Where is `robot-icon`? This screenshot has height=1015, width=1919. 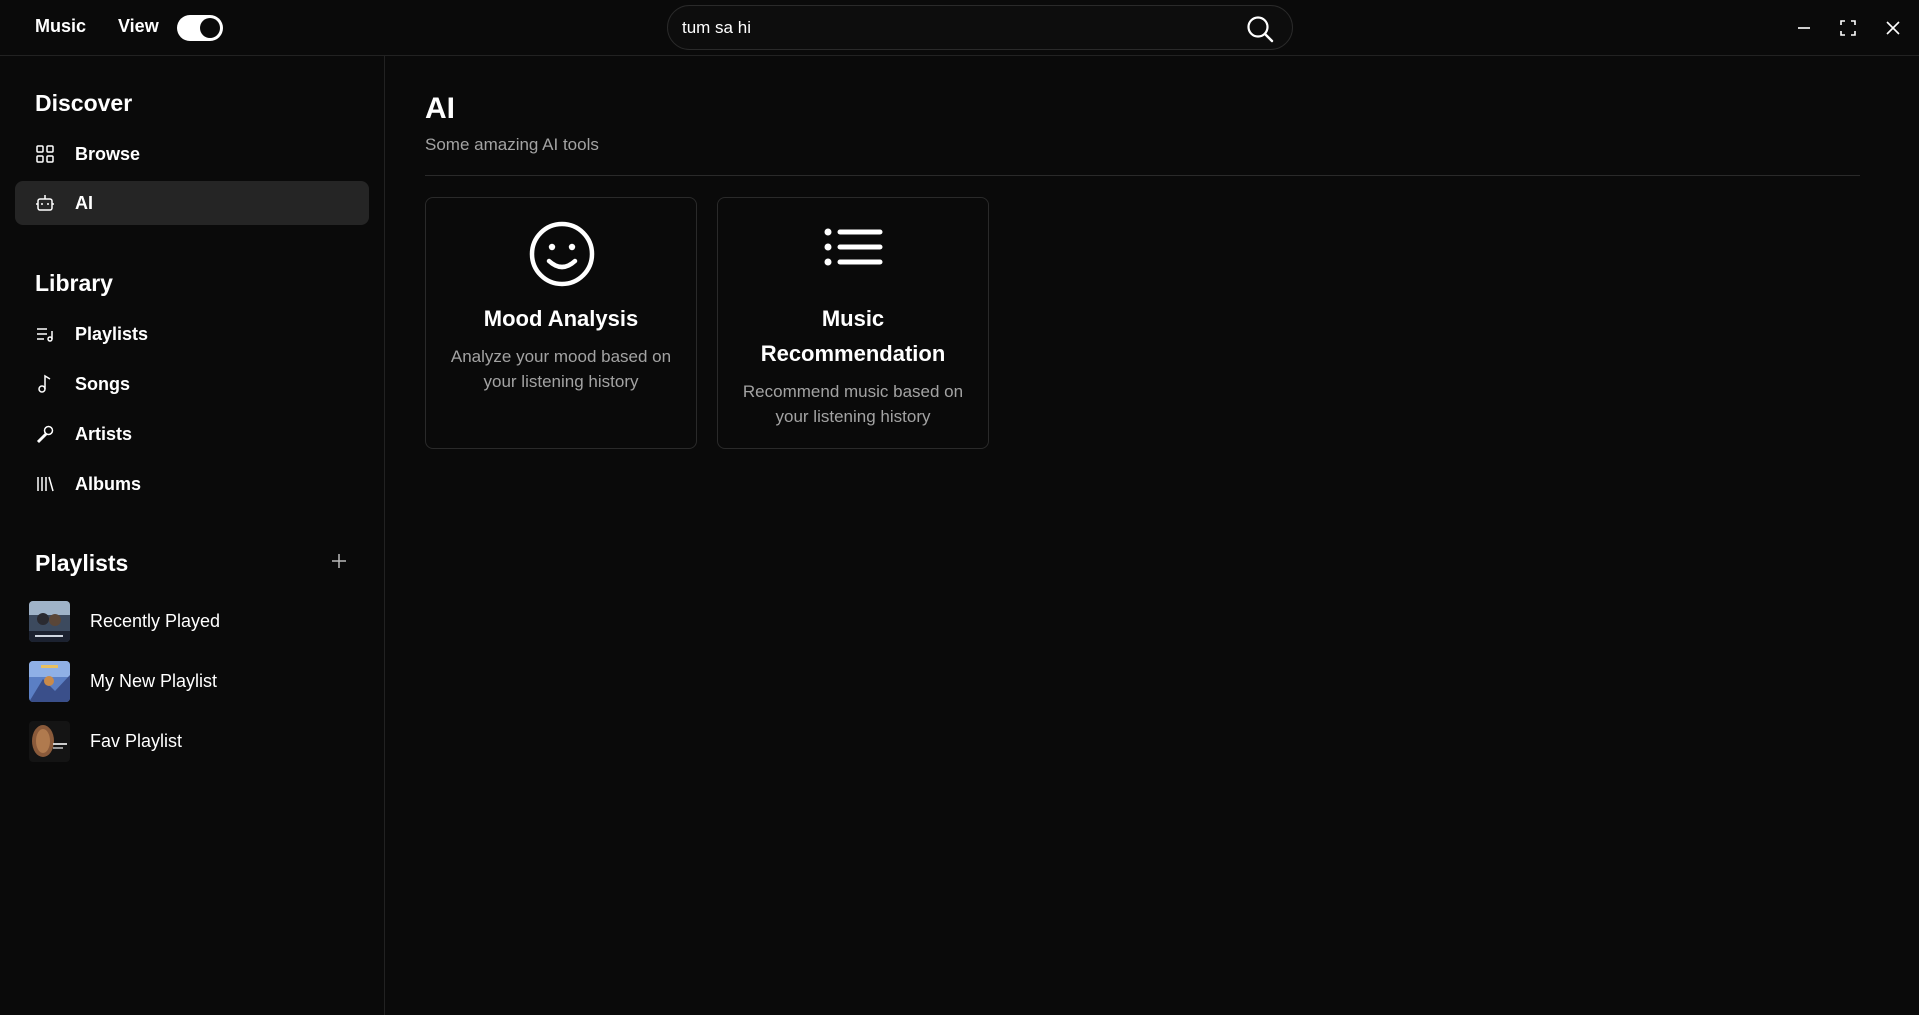
robot-icon is located at coordinates (45, 203).